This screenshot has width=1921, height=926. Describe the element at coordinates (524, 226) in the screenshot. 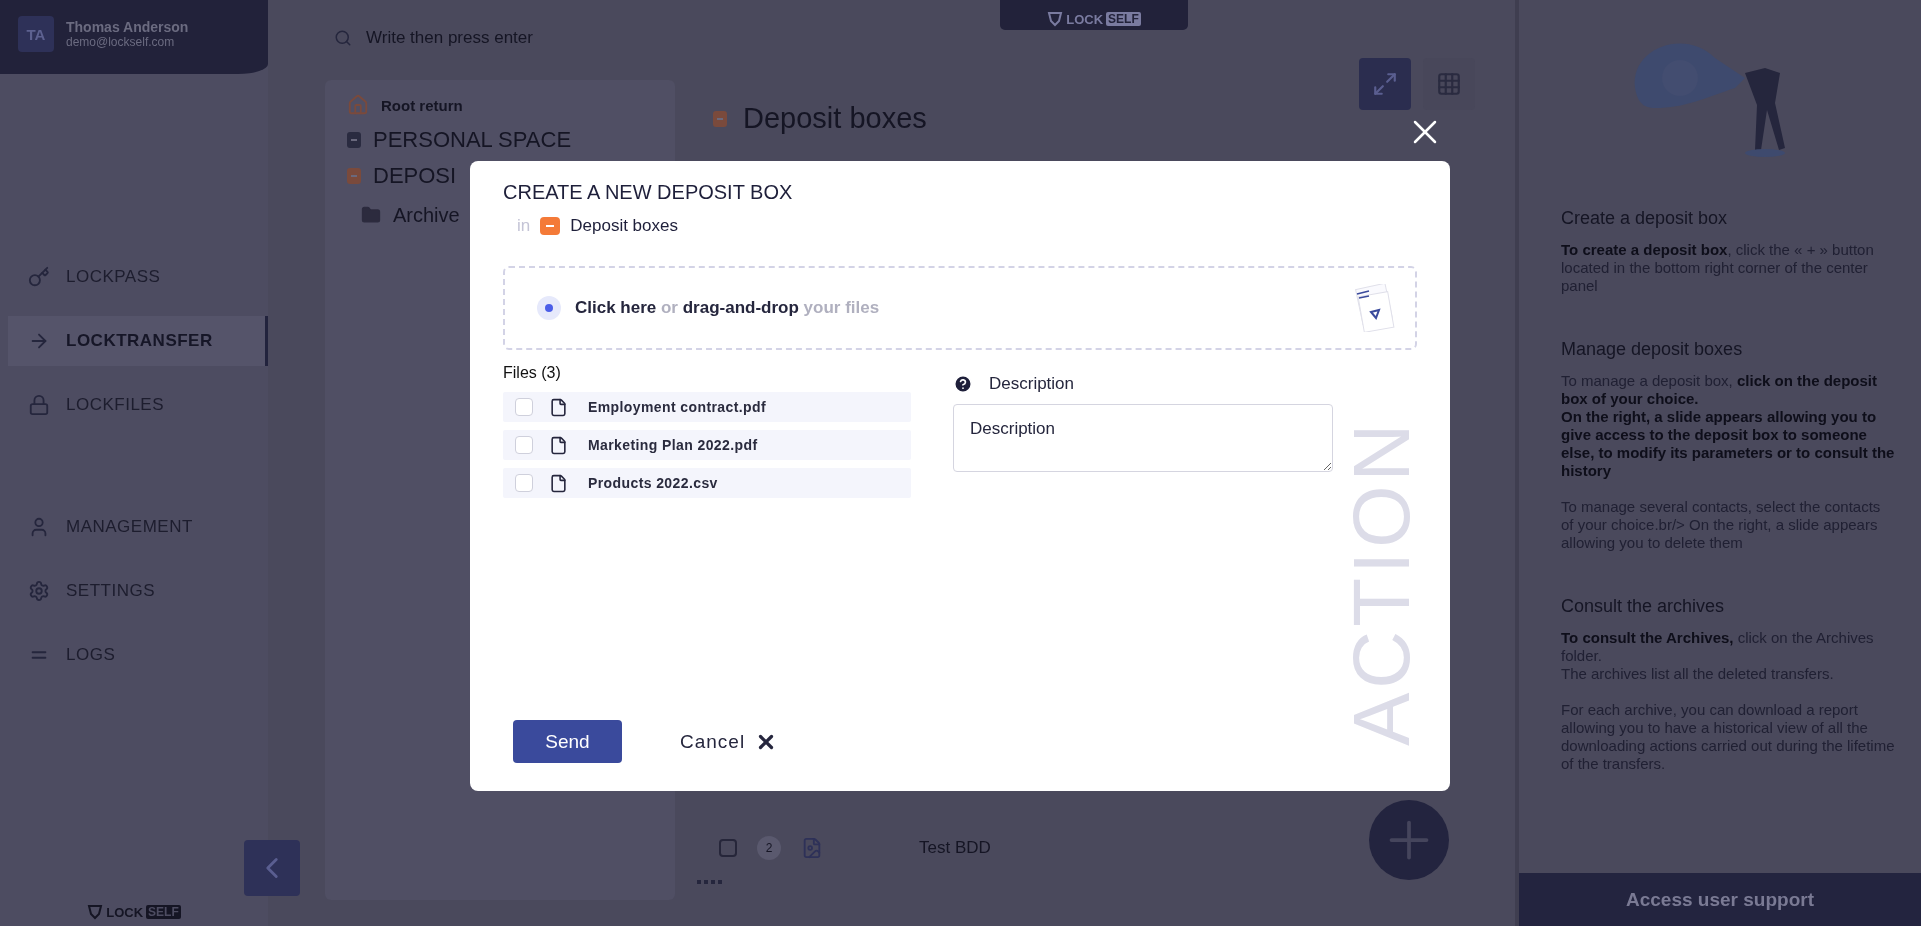

I see `location-prefix: in` at that location.